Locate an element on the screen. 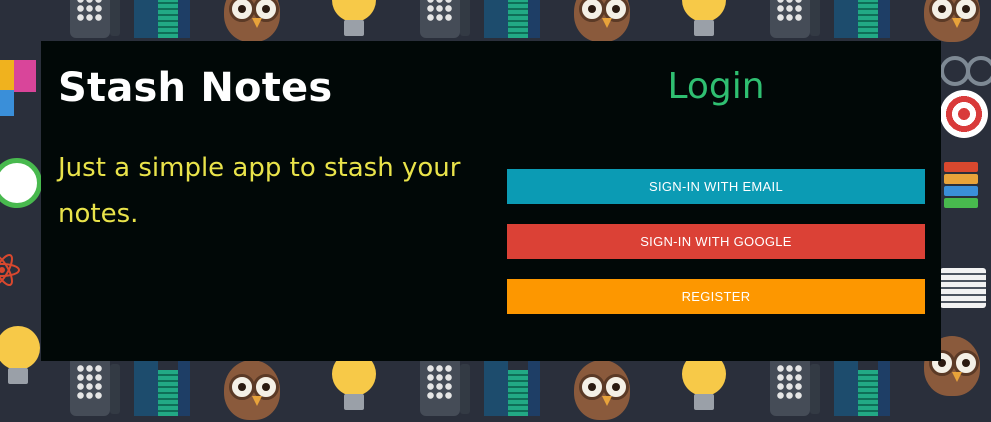 Image resolution: width=991 pixels, height=422 pixels. app-tagline: Just a simple app to stash your notes. is located at coordinates (259, 191).